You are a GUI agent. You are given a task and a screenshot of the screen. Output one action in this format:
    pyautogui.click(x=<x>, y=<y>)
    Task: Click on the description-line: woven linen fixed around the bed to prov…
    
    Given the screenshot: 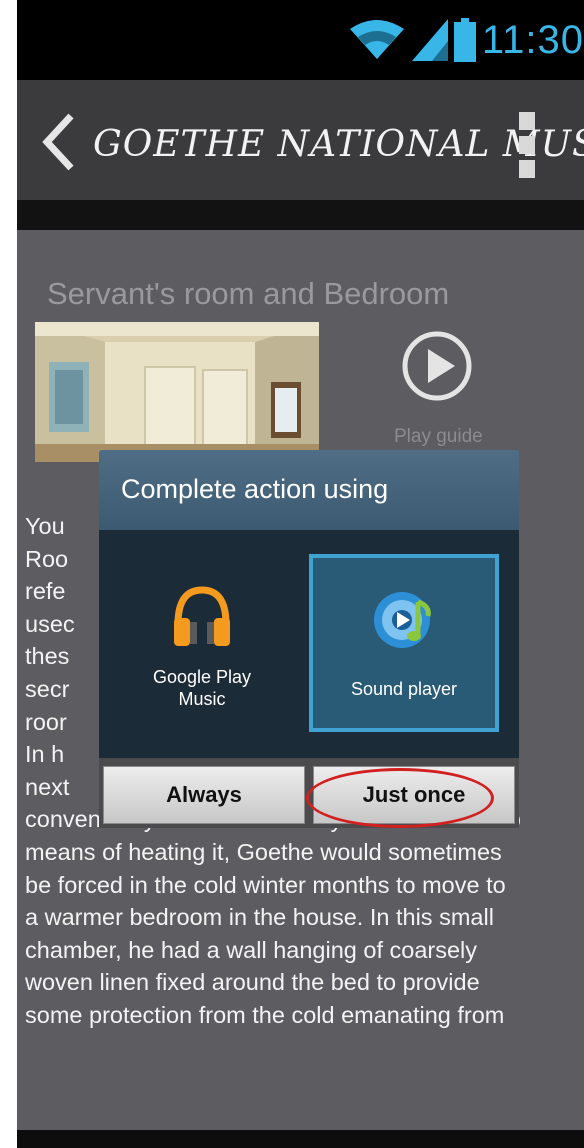 What is the action you would take?
    pyautogui.click(x=252, y=982)
    